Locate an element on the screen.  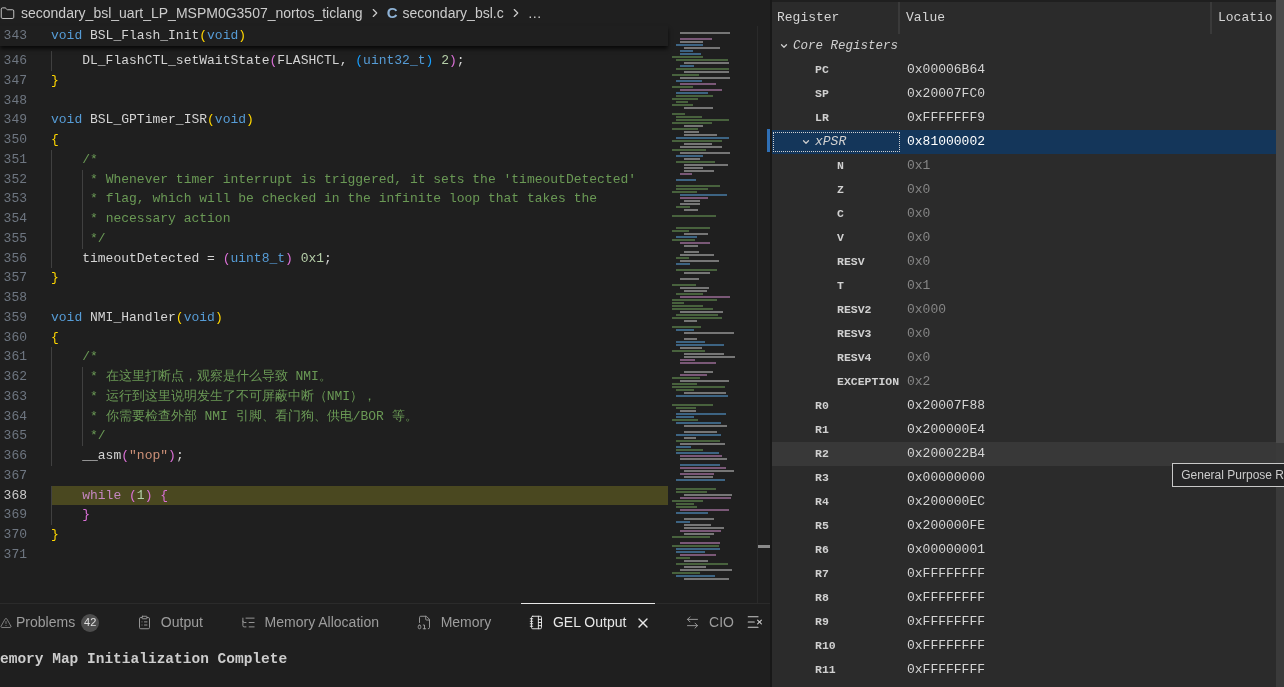
register-name: R10 is located at coordinates (825, 646).